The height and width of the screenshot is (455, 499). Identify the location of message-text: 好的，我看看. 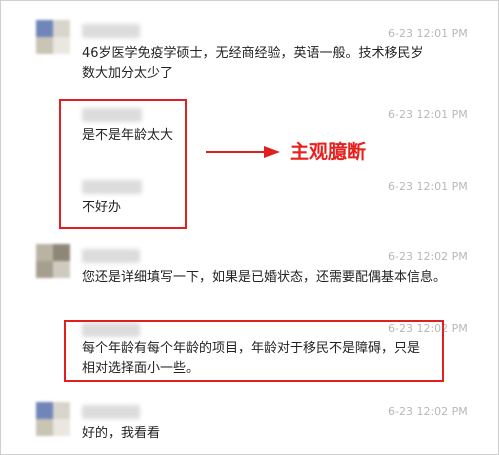
(121, 433).